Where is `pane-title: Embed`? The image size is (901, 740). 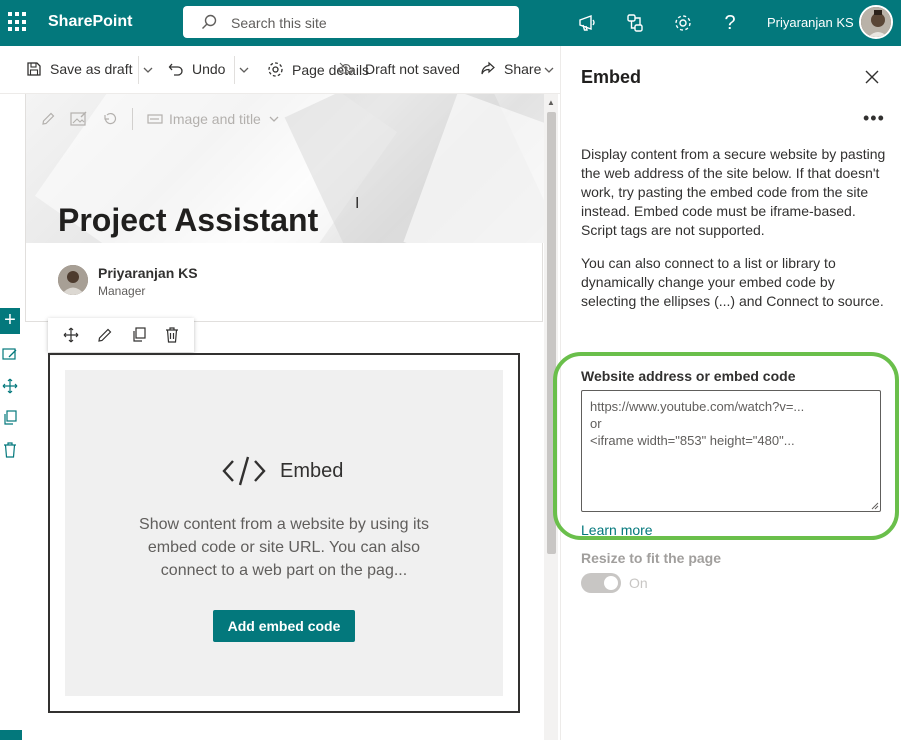
pane-title: Embed is located at coordinates (611, 77).